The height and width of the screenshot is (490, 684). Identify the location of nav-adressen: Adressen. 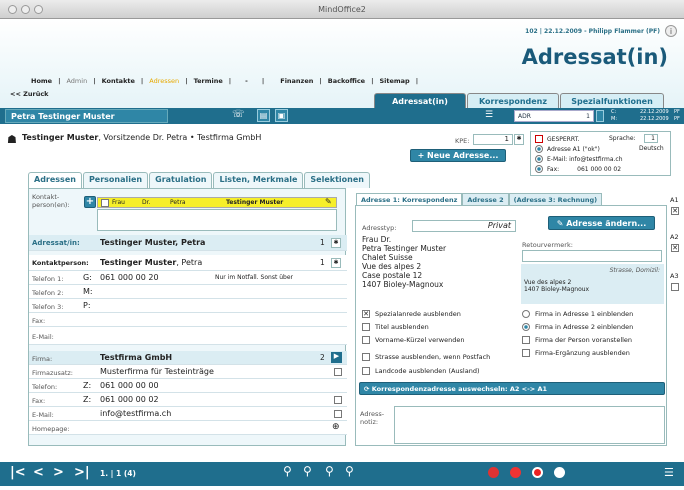
(164, 81).